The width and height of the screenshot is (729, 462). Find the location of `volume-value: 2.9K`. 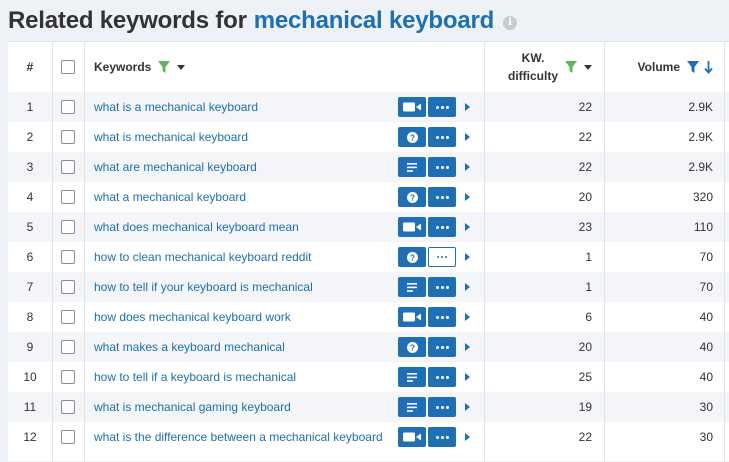

volume-value: 2.9K is located at coordinates (700, 107).